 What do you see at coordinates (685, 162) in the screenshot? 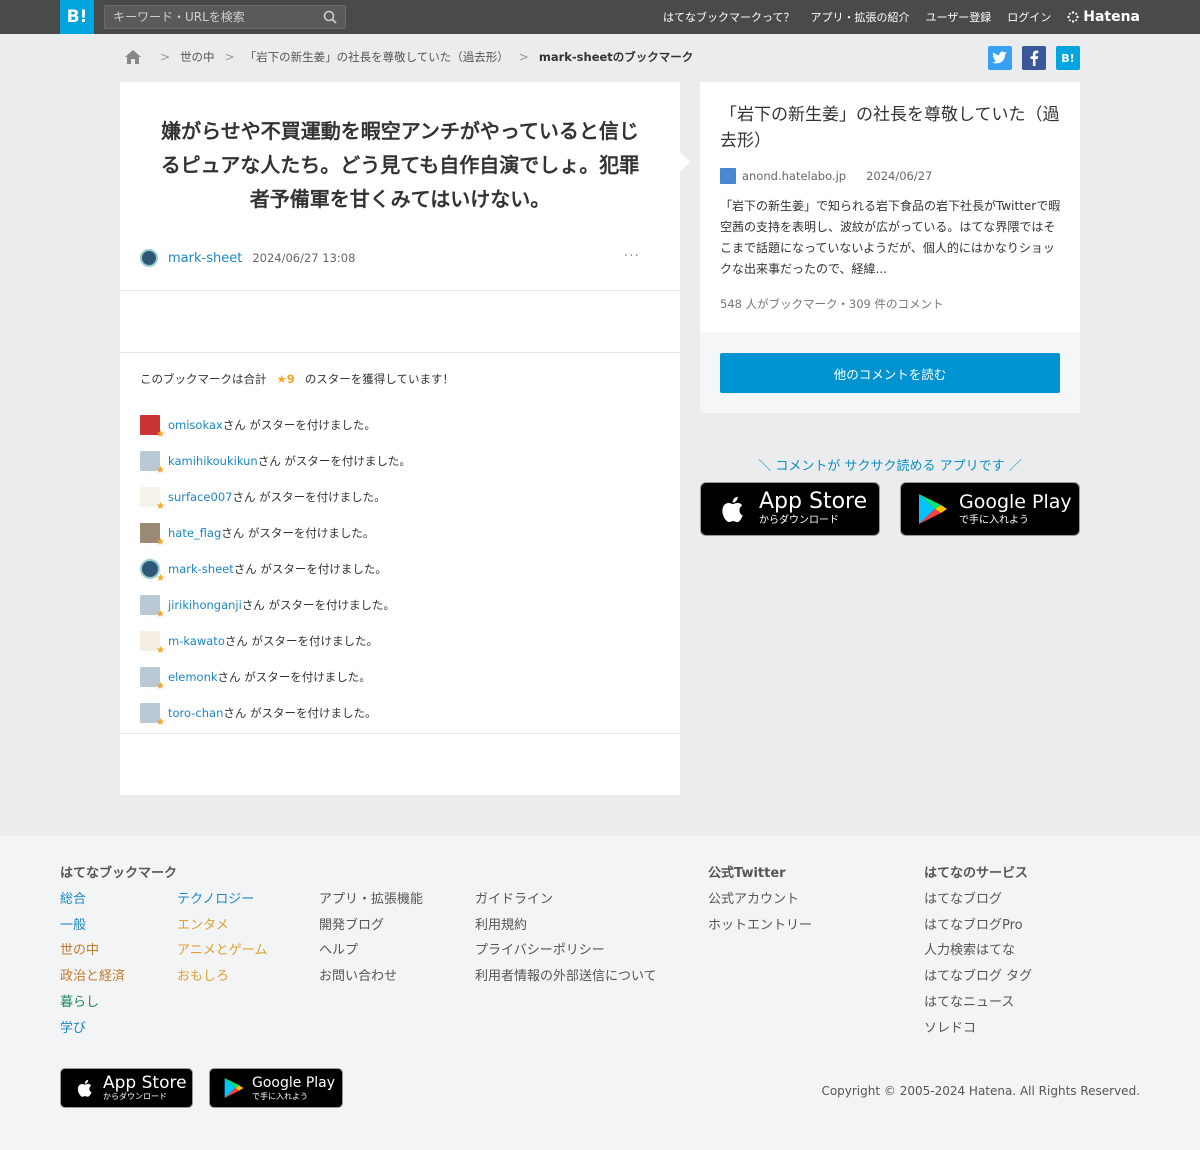
I see `speech-caret` at bounding box center [685, 162].